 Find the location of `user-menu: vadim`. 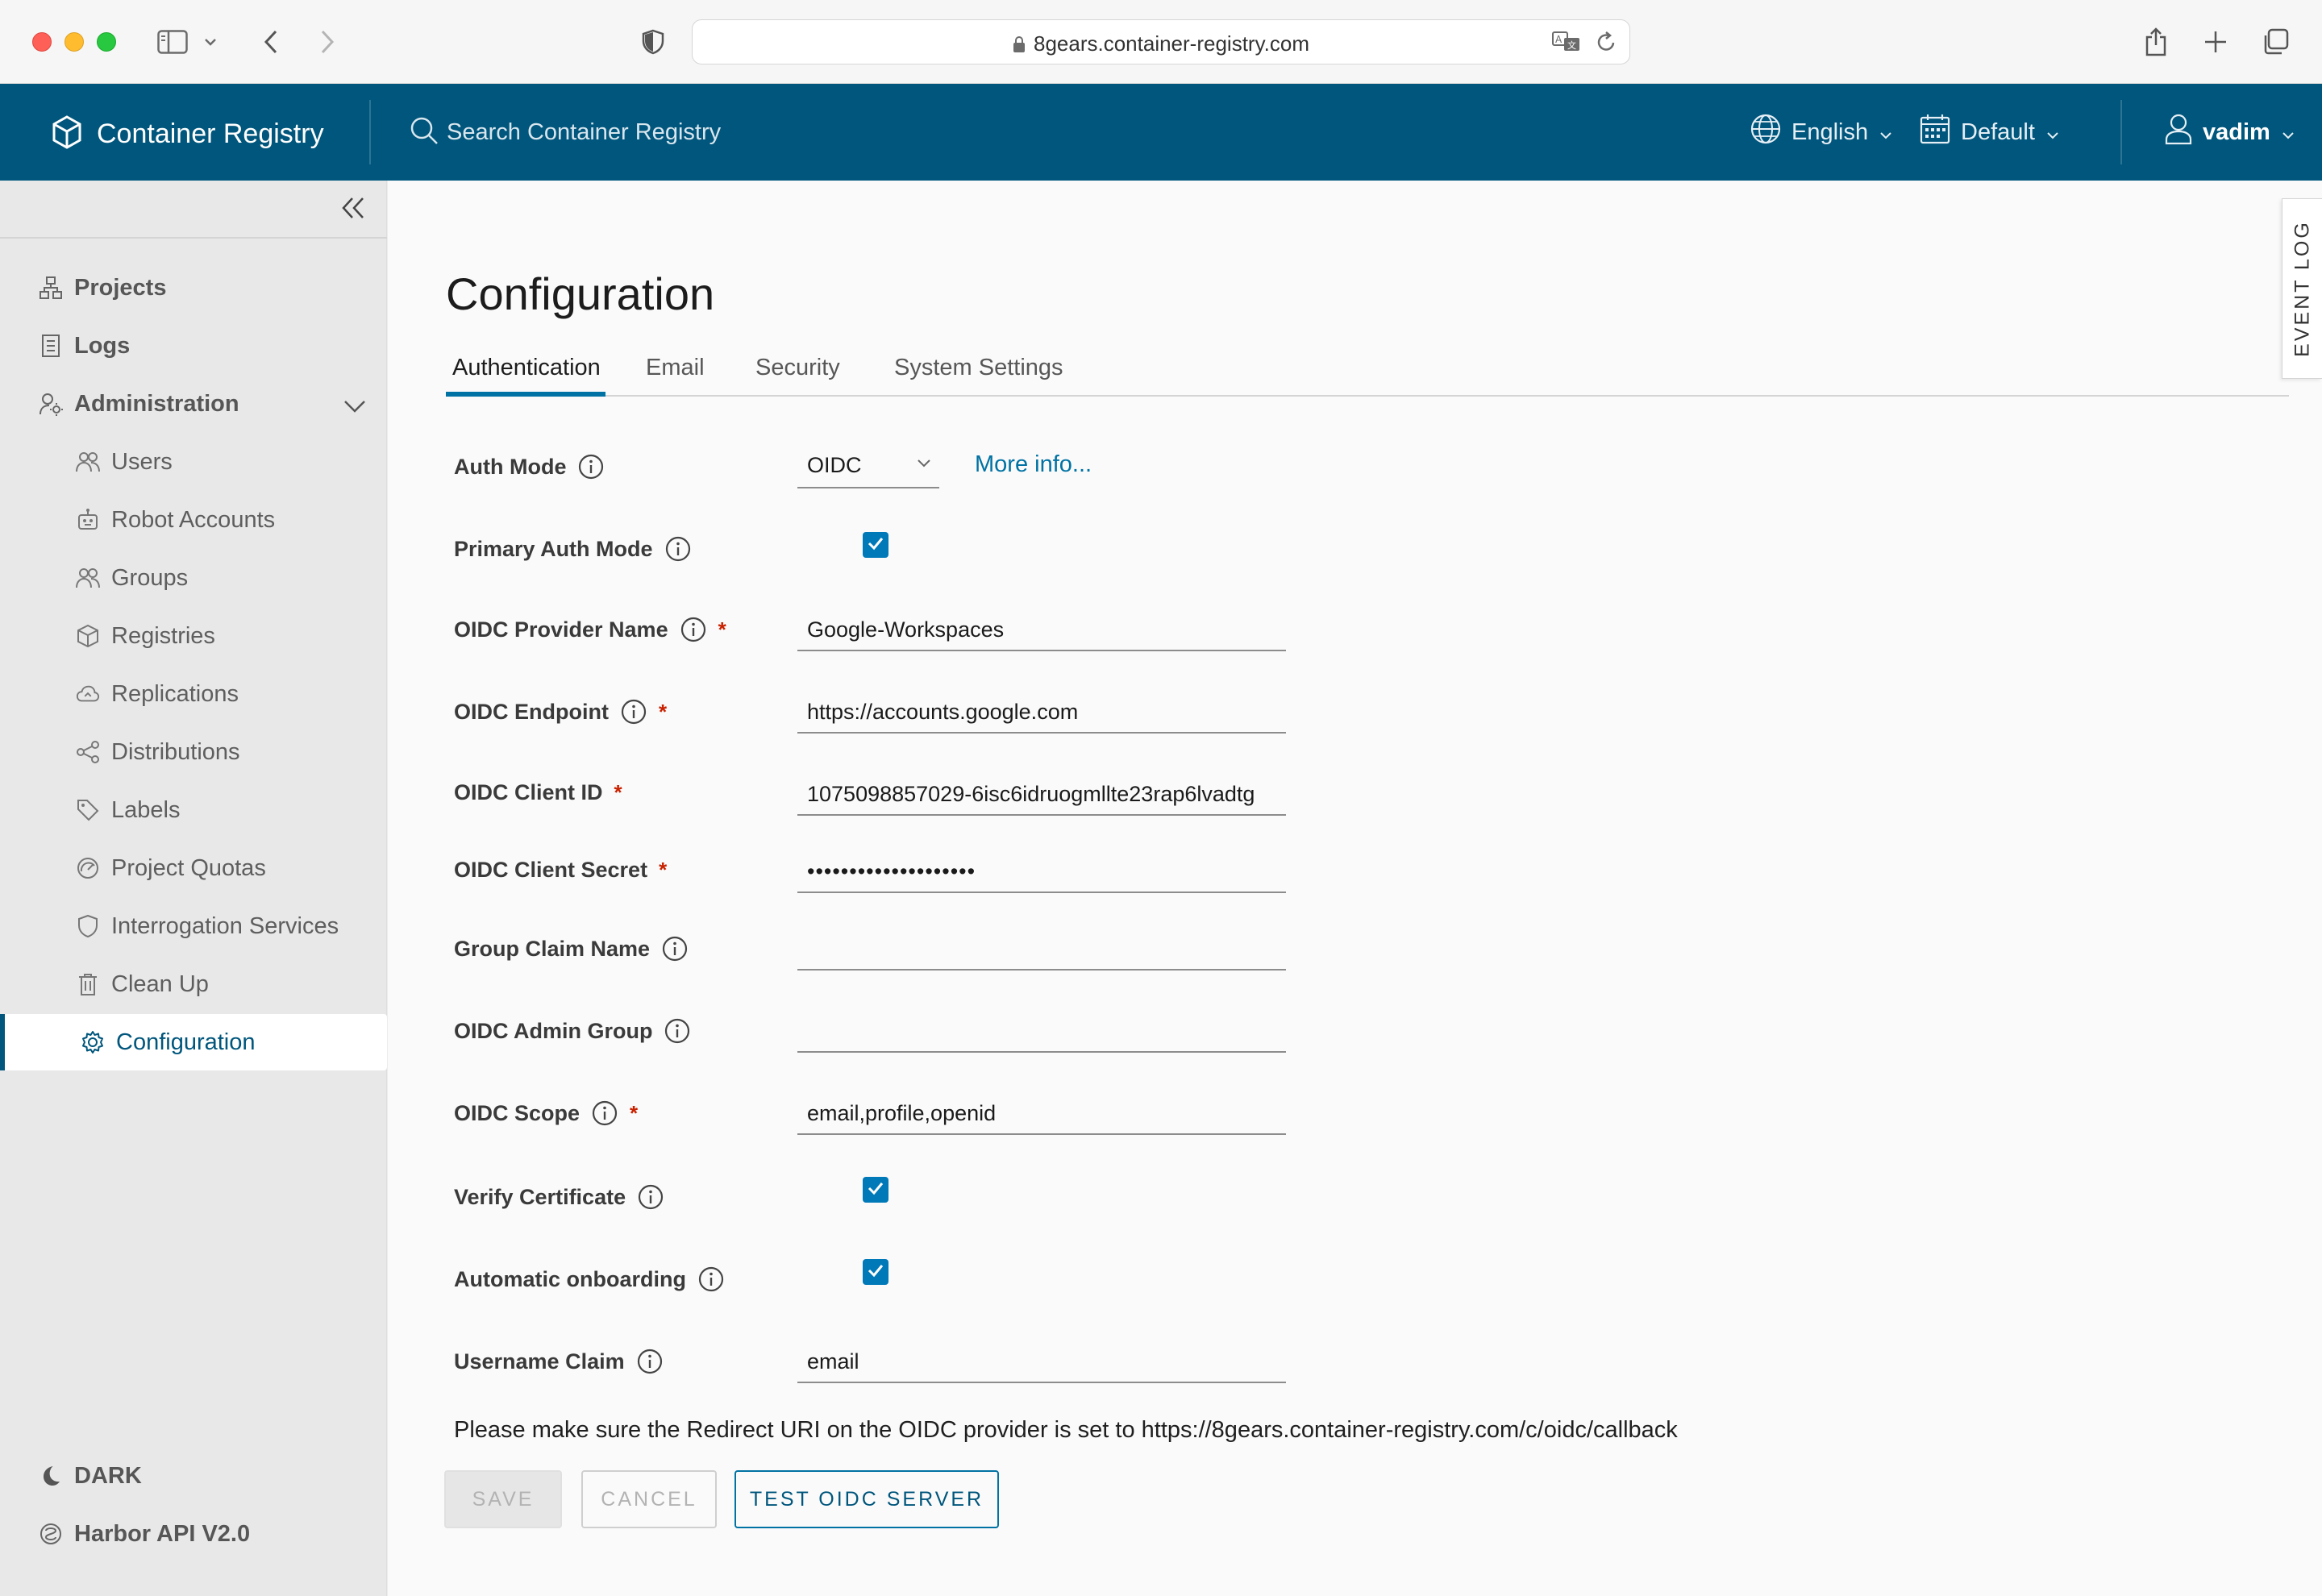

user-menu: vadim is located at coordinates (2229, 132).